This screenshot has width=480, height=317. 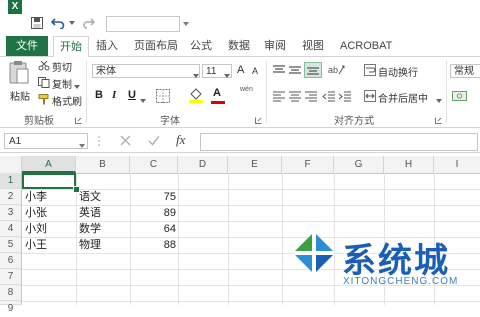 What do you see at coordinates (217, 93) in the screenshot?
I see `font-color-button: A` at bounding box center [217, 93].